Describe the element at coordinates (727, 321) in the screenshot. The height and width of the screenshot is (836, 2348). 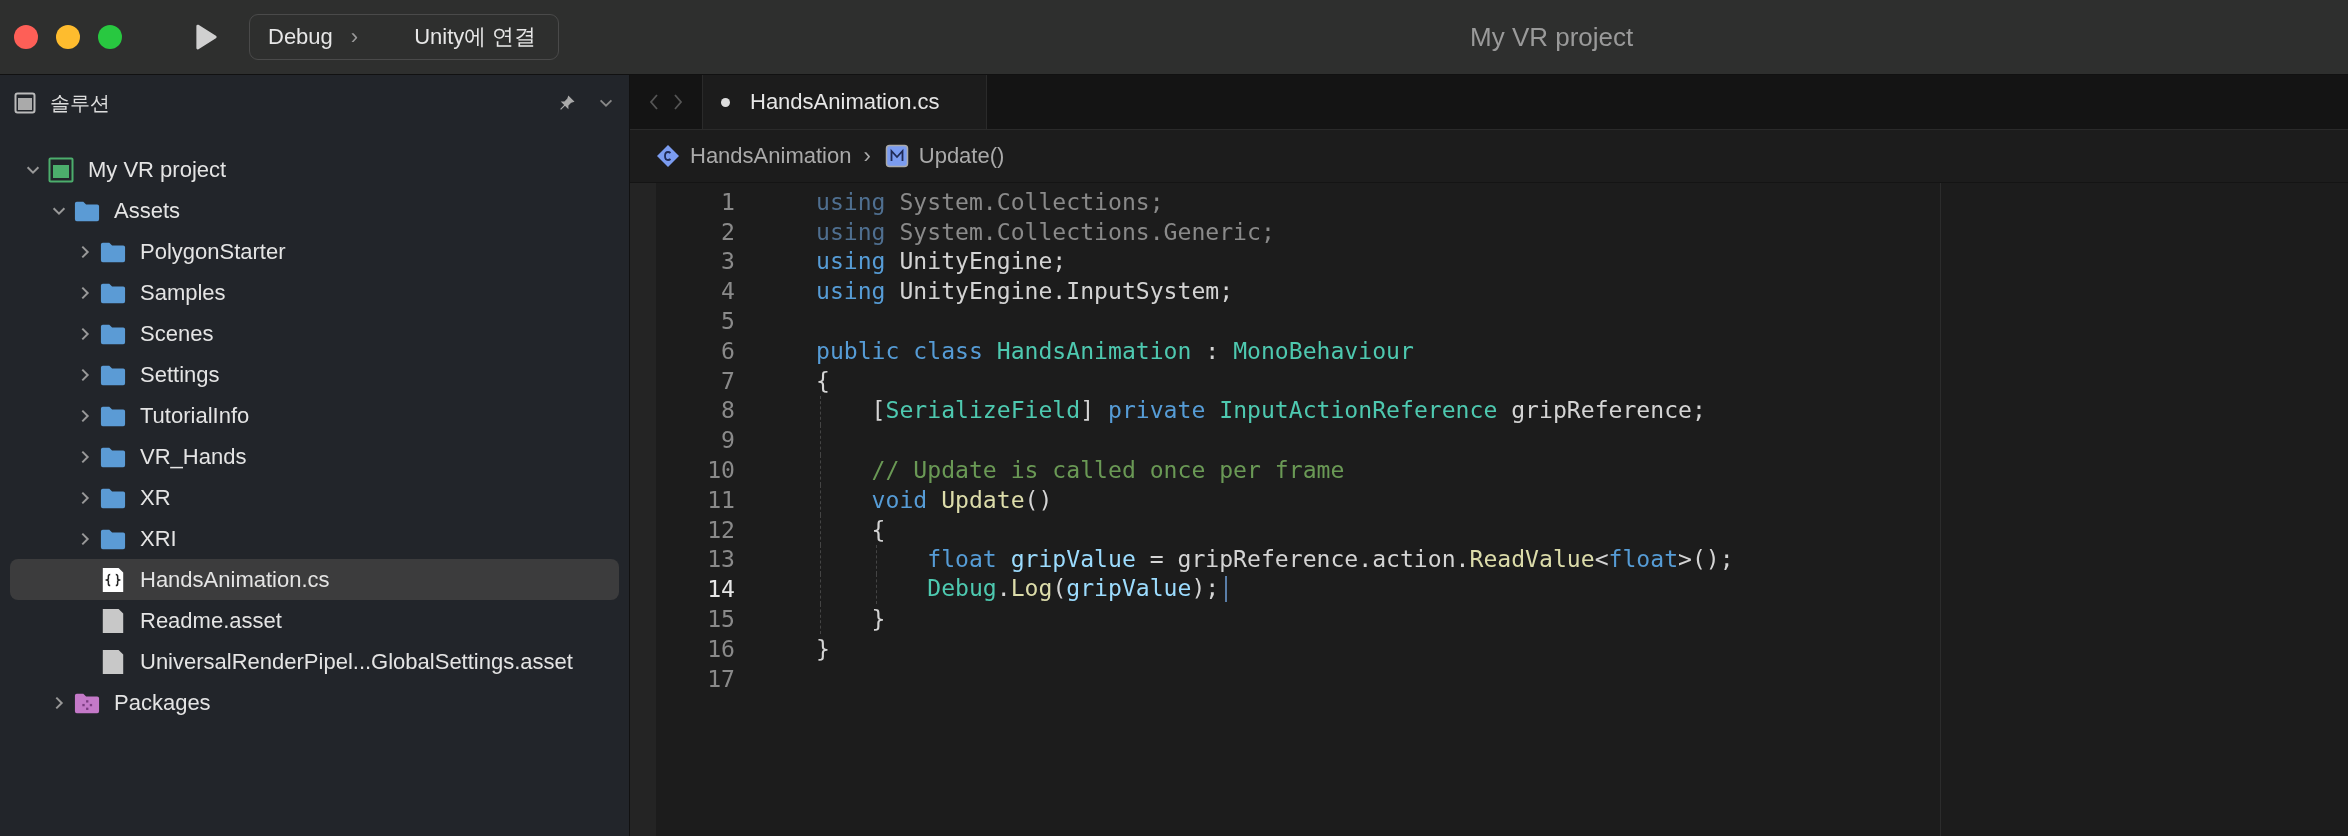
I see `line-number: 5` at that location.